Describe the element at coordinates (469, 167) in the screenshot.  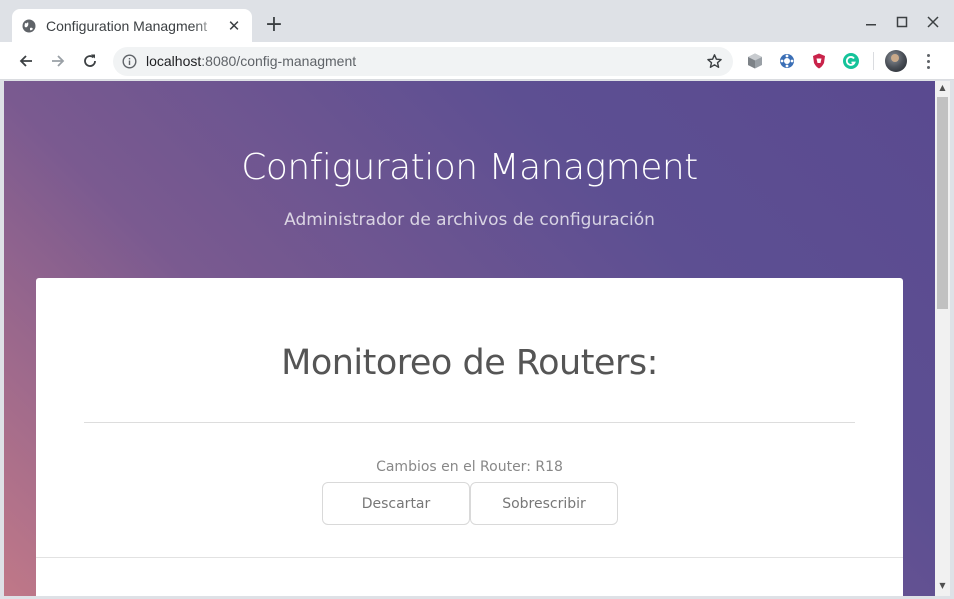
I see `page-title: Configuration Managment` at that location.